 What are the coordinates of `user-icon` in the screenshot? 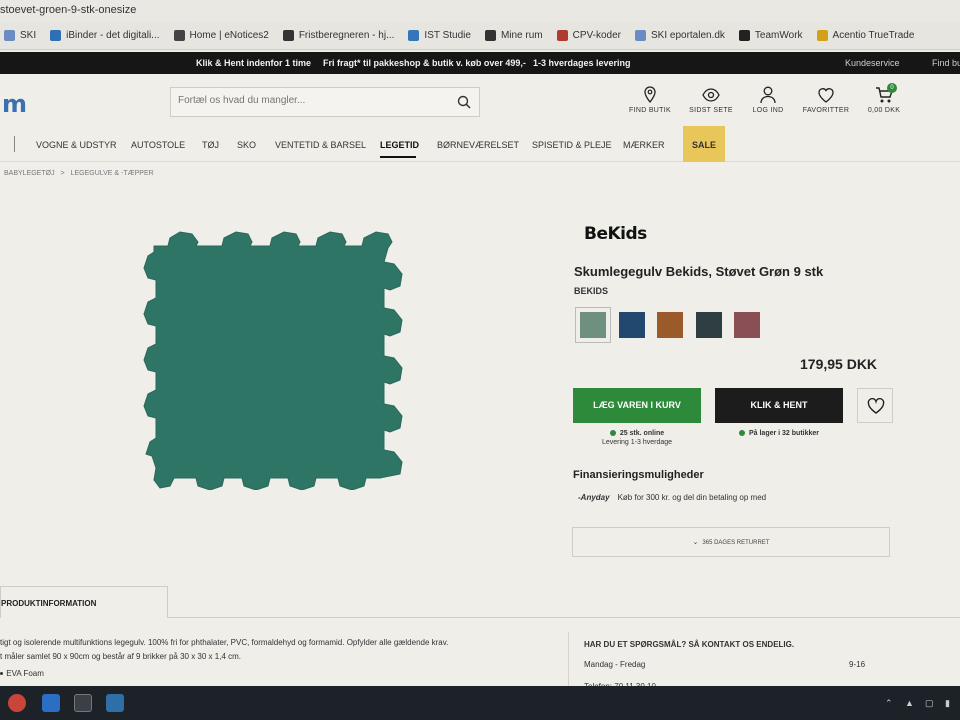 It's located at (768, 95).